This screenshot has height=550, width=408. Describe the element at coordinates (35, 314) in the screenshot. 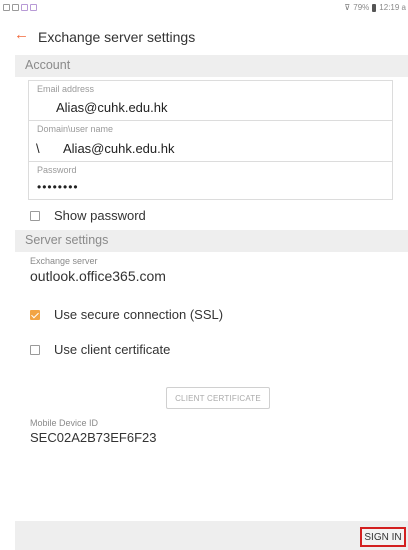

I see `ssl-checkbox` at that location.